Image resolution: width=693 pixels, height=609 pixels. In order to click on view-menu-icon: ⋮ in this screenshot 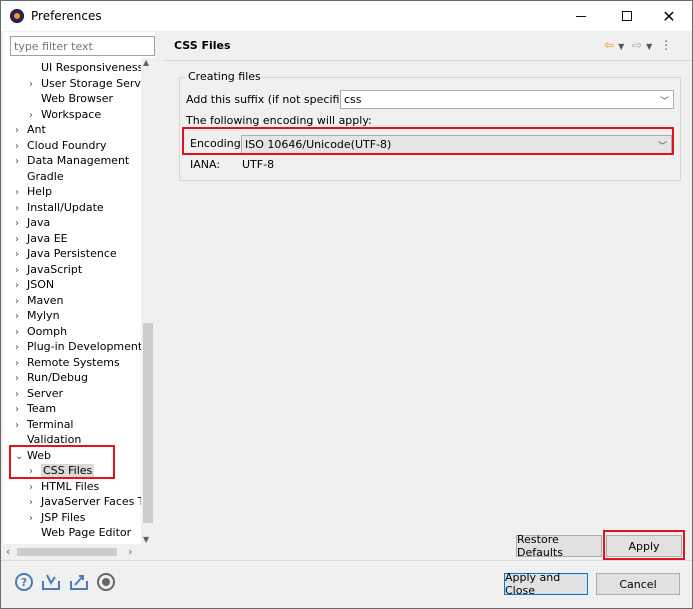, I will do `click(666, 45)`.